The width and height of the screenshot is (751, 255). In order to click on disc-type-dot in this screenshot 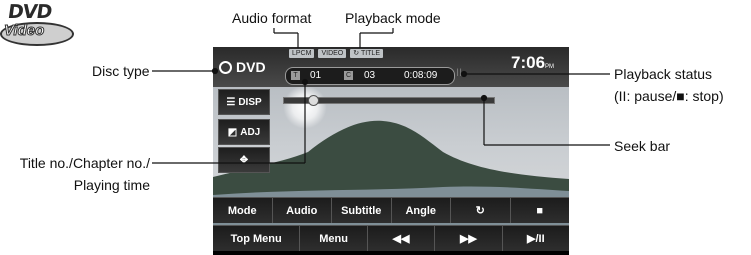, I will do `click(215, 71)`.